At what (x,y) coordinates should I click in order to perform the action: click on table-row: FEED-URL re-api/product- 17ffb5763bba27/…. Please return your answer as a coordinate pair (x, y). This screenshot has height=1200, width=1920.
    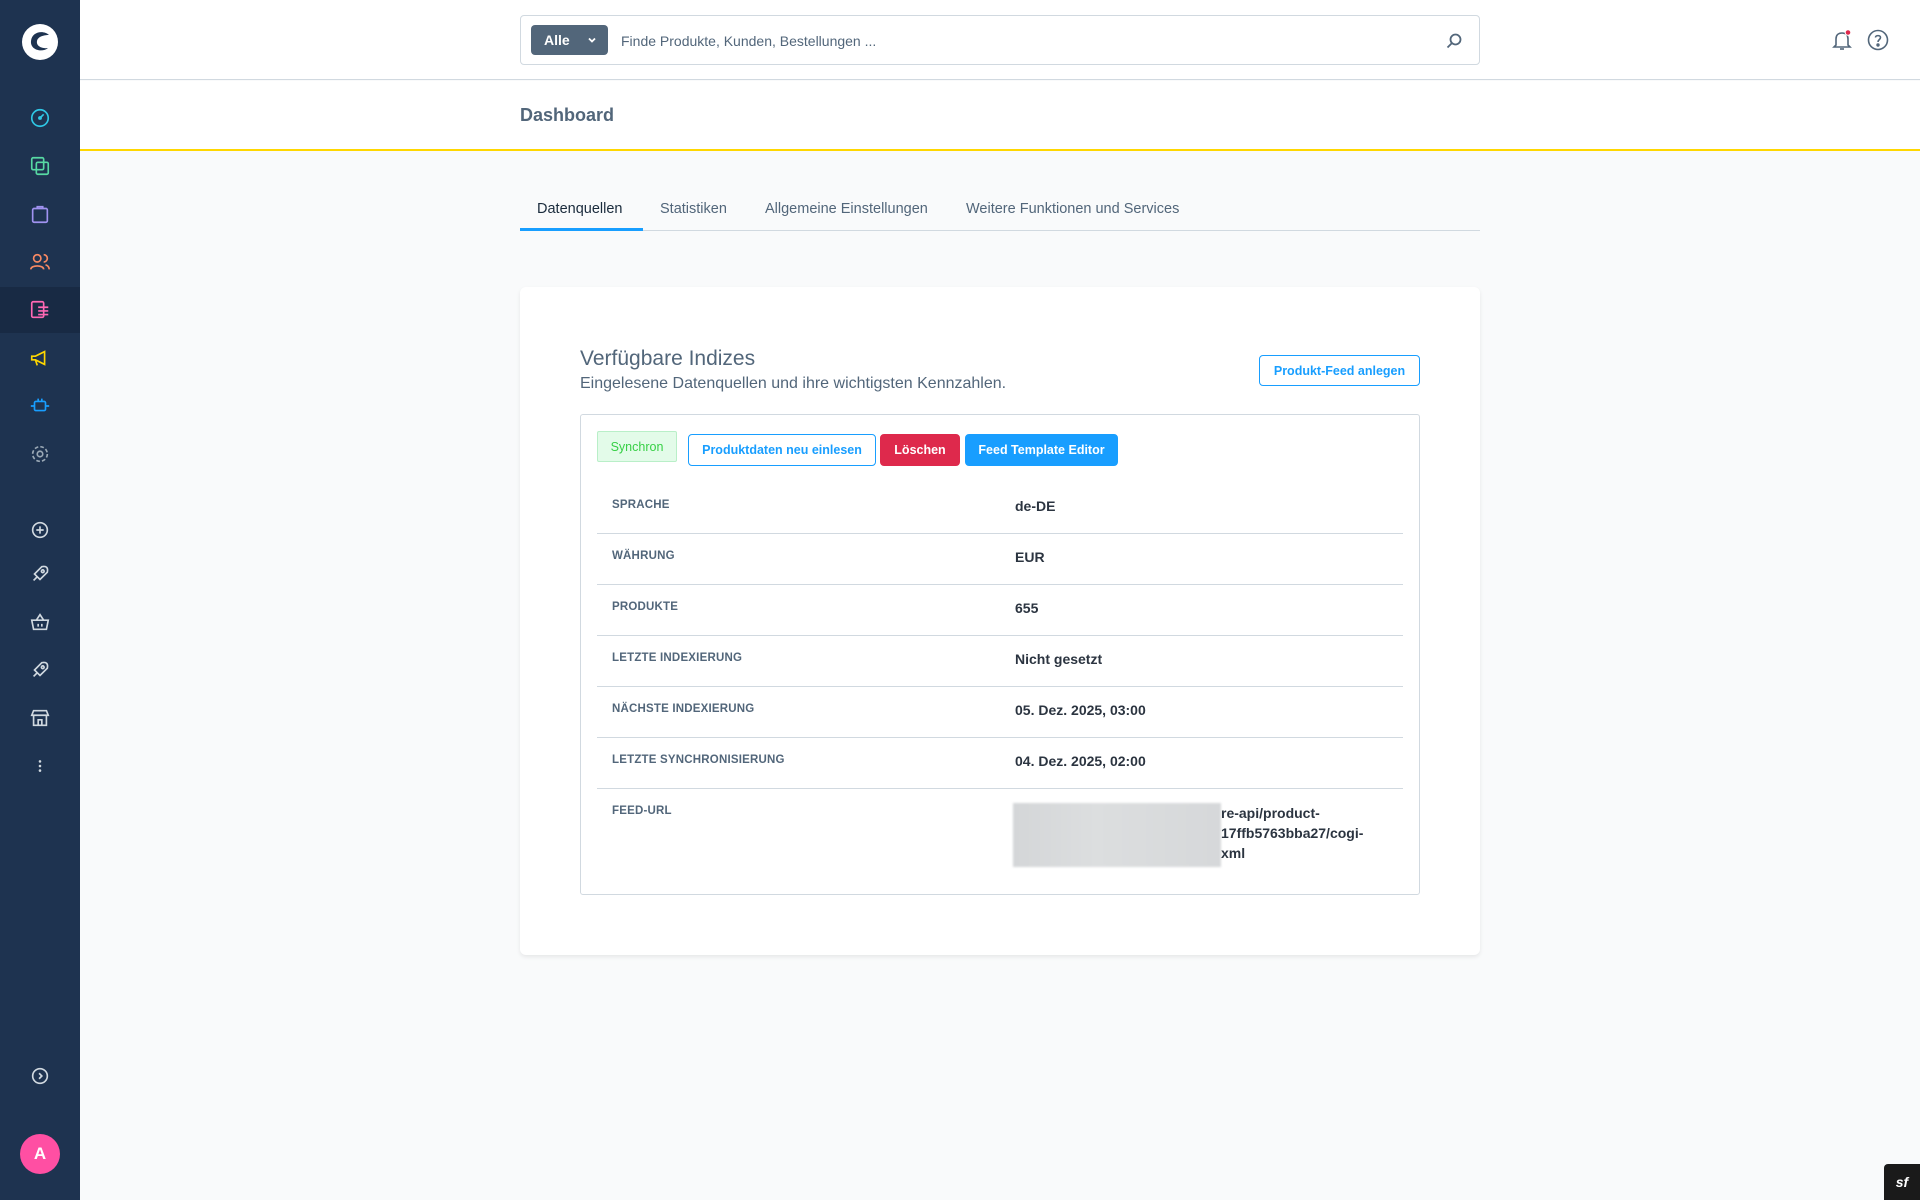
    Looking at the image, I should click on (1000, 829).